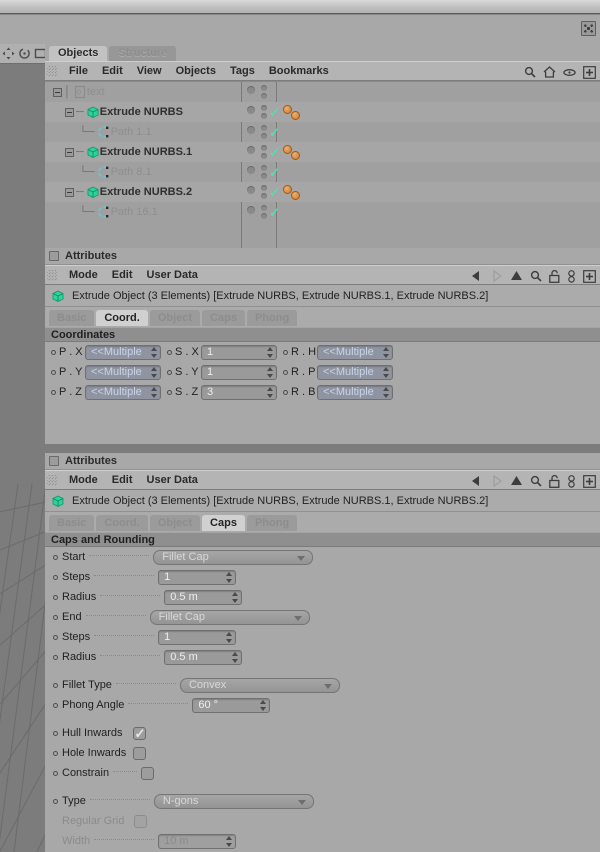 This screenshot has height=852, width=600. What do you see at coordinates (197, 637) in the screenshot?
I see `end-steps-input: 1` at bounding box center [197, 637].